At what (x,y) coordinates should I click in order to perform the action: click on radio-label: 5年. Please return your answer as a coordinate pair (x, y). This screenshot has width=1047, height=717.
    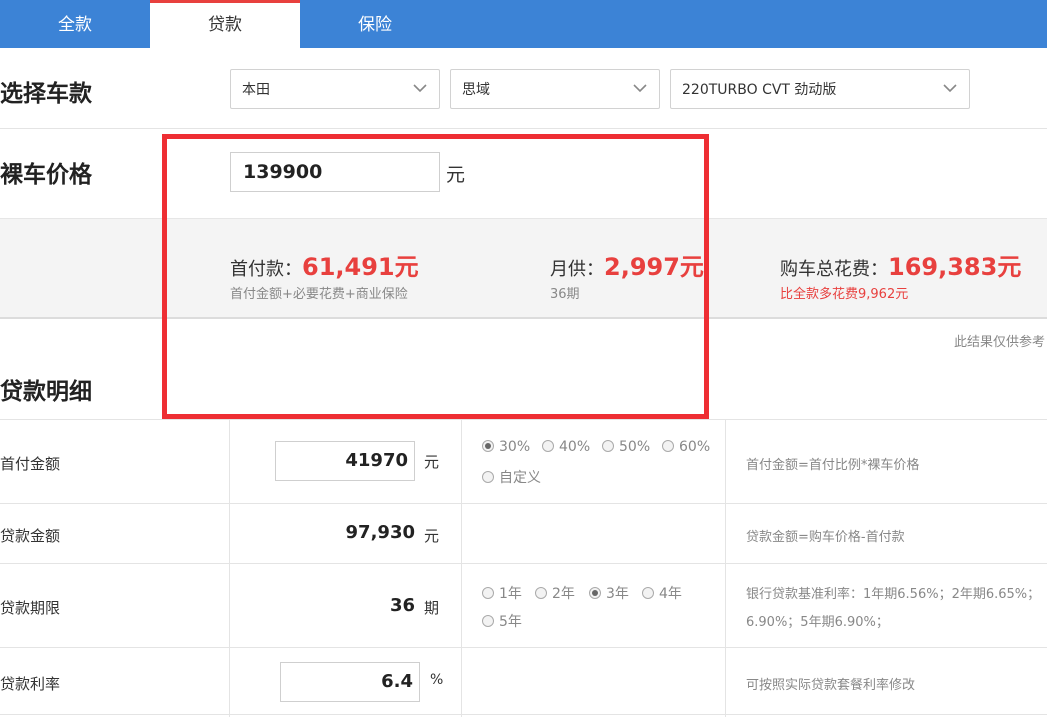
    Looking at the image, I should click on (510, 622).